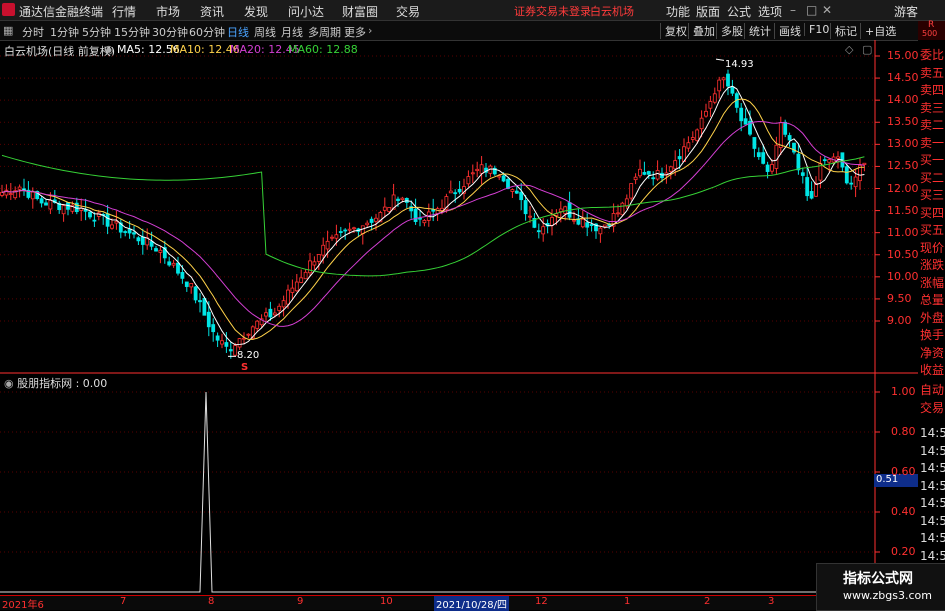  What do you see at coordinates (360, 11) in the screenshot?
I see `menu-item-wealth: 财富圈` at bounding box center [360, 11].